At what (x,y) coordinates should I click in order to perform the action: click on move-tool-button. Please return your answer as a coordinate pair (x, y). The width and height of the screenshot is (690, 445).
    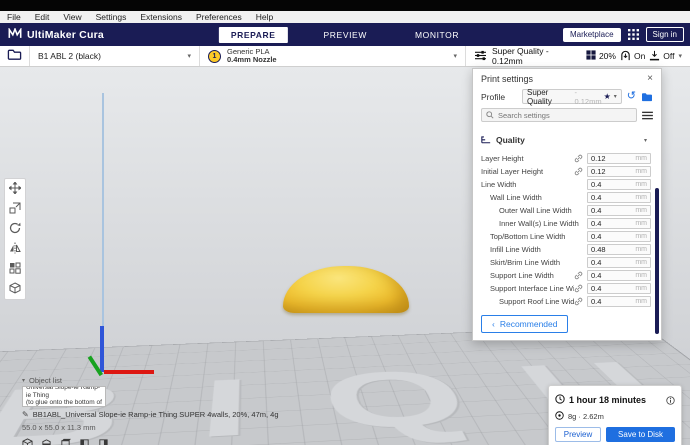
    Looking at the image, I should click on (15, 189).